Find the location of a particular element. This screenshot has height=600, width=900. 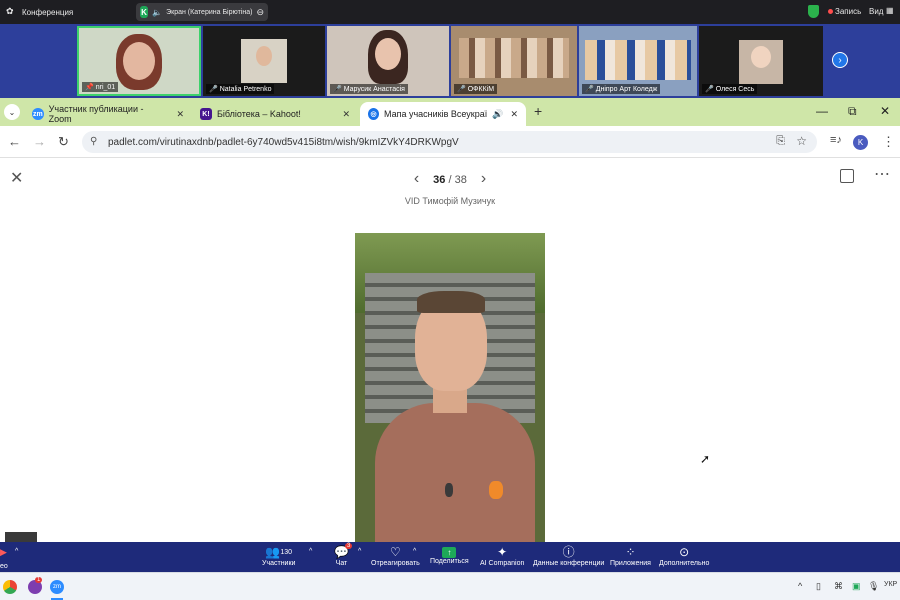

zoom-taskbar-icon: zm is located at coordinates (57, 587).